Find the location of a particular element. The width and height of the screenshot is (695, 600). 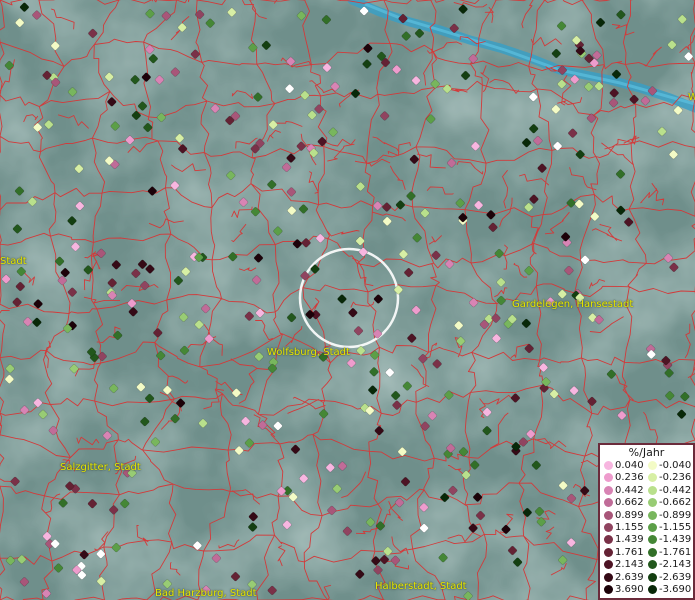

legend-negative-value: -0.662 is located at coordinates (675, 503).